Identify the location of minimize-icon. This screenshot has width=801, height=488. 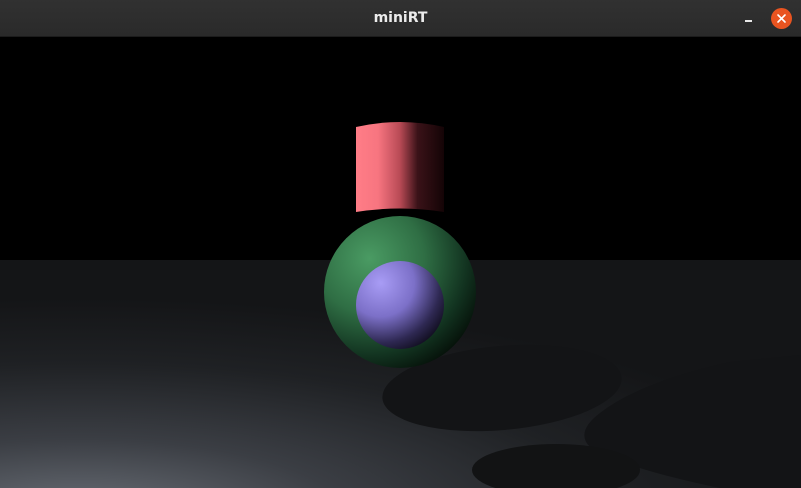
(748, 19).